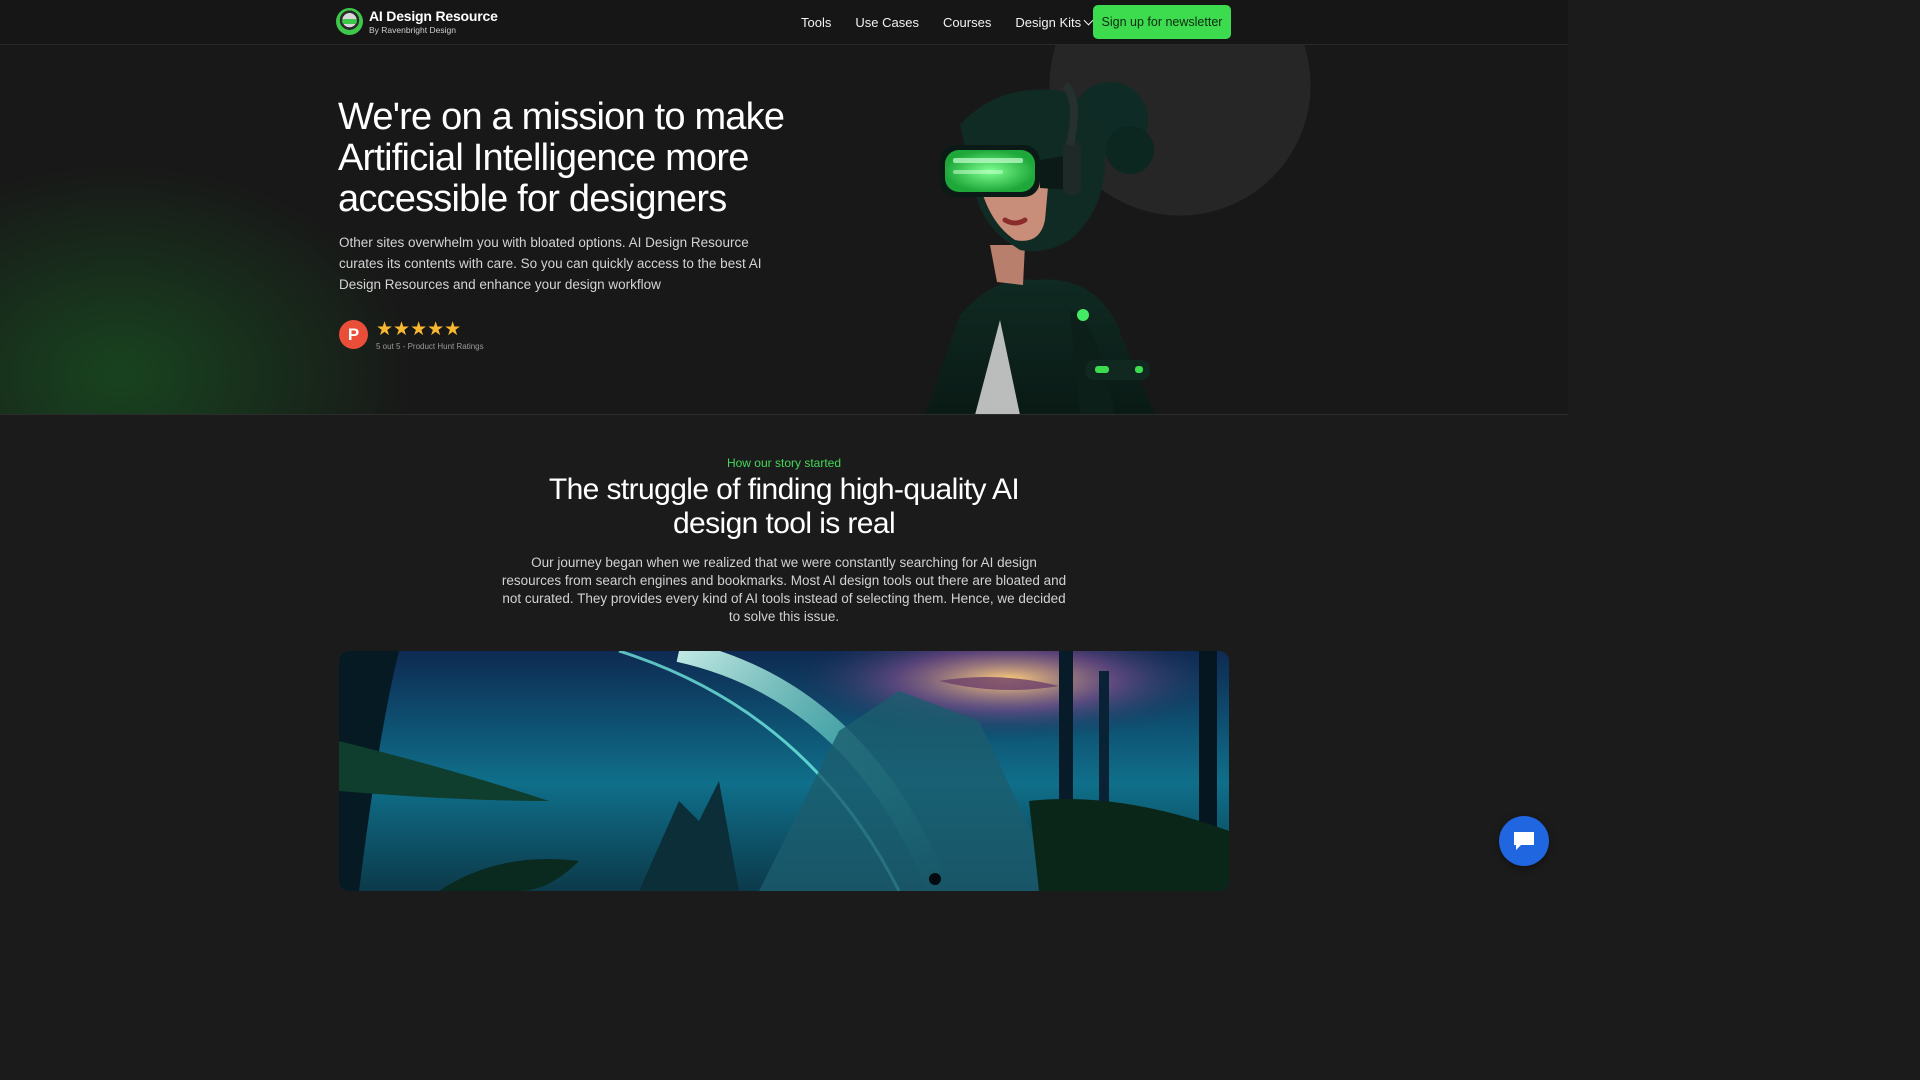 The image size is (1920, 1080). I want to click on logo-text: AI Design Resource By Ravenbright Design, so click(433, 22).